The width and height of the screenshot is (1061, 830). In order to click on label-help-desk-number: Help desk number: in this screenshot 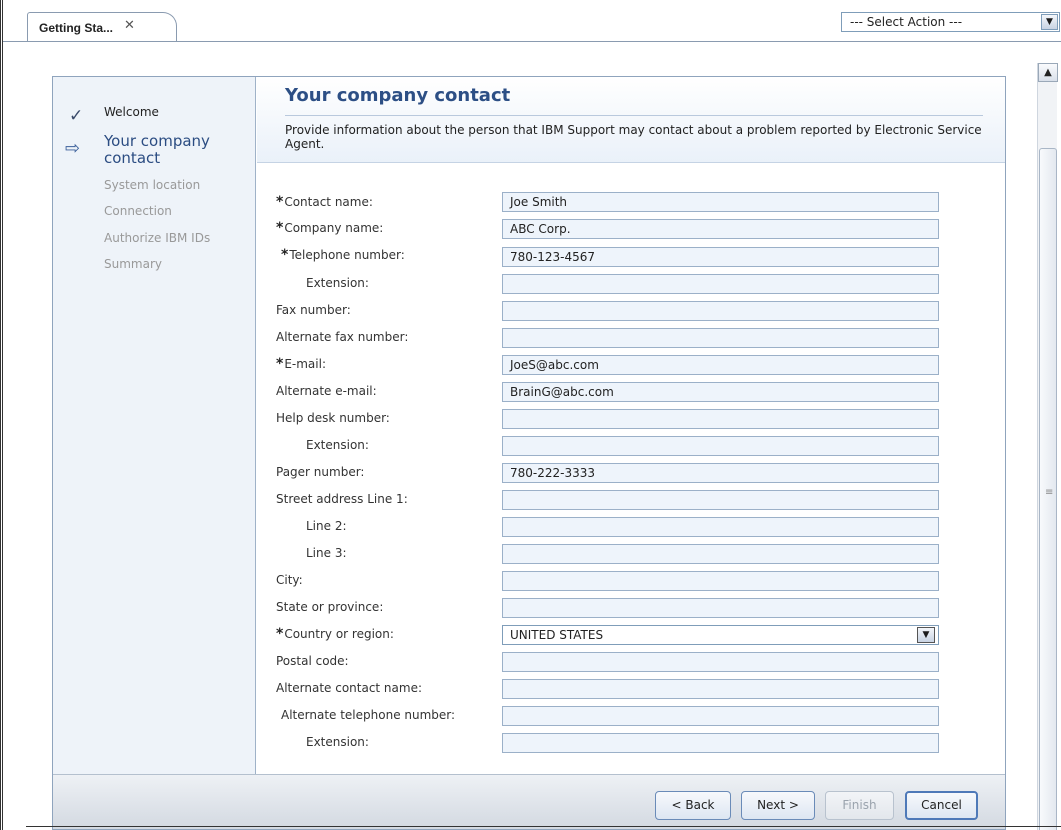, I will do `click(333, 418)`.